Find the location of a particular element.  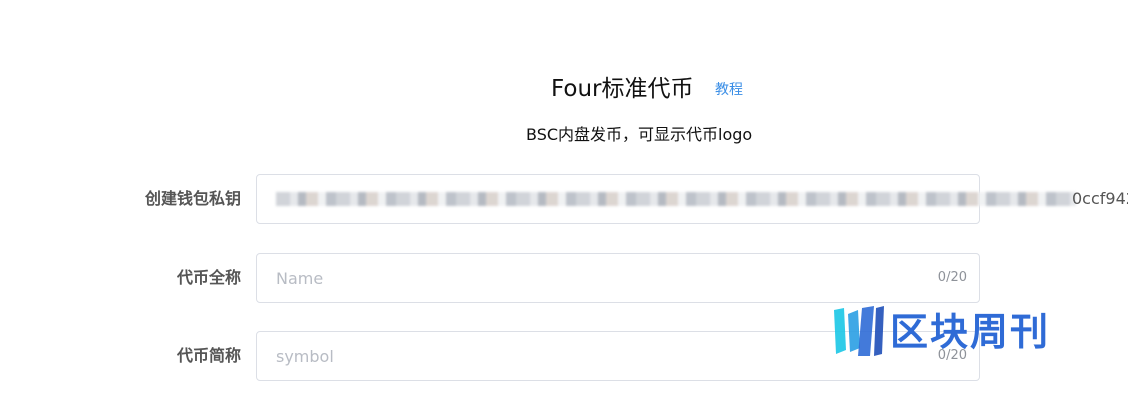

page-title: Four标准代币 is located at coordinates (622, 89).